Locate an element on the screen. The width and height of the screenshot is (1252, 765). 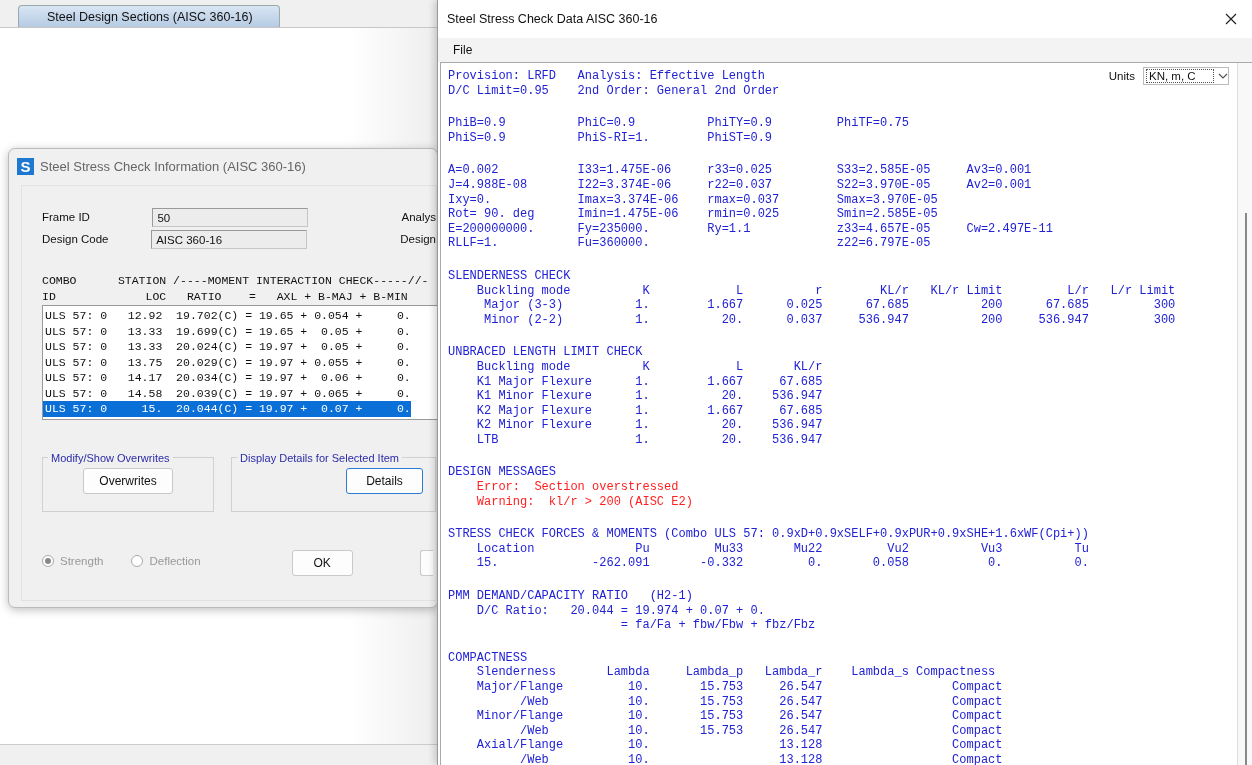
report-line: A=0.002 I33=1.475E-06 r33=0.025 S33=2.585E-05 Av3=0.001 is located at coordinates (740, 170).